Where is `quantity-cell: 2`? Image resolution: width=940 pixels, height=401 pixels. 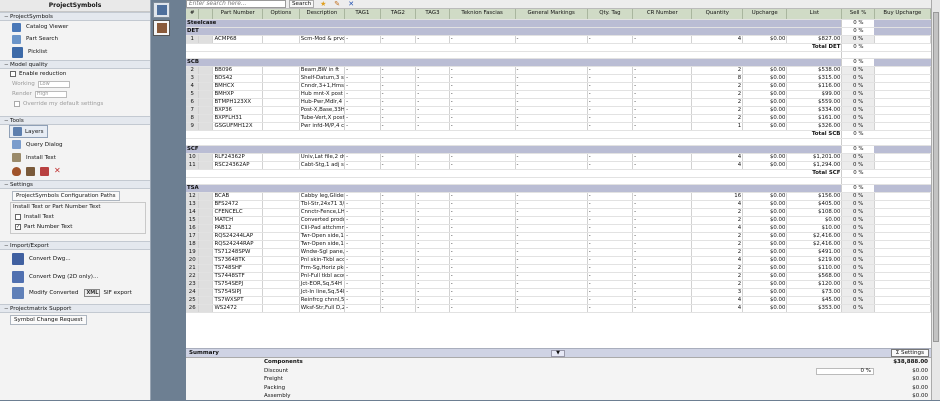 quantity-cell: 2 is located at coordinates (717, 86).